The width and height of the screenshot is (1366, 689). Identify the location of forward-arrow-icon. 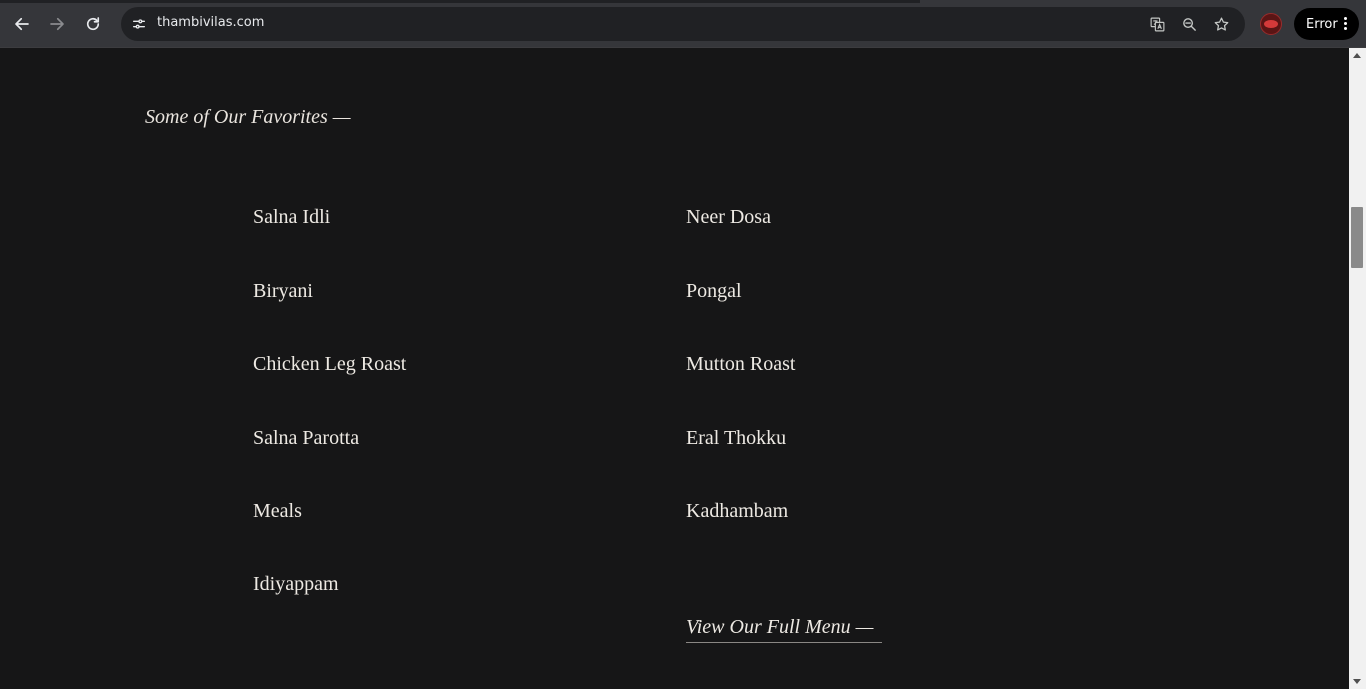
(57, 24).